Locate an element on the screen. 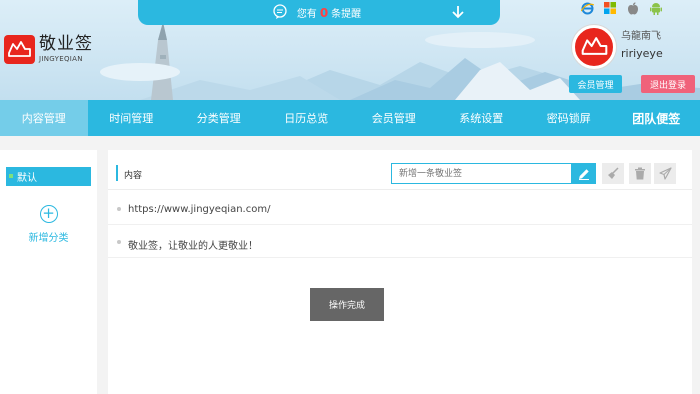 The height and width of the screenshot is (394, 700). note-item: 敬业签，让敬业的人更敬业！ is located at coordinates (400, 243).